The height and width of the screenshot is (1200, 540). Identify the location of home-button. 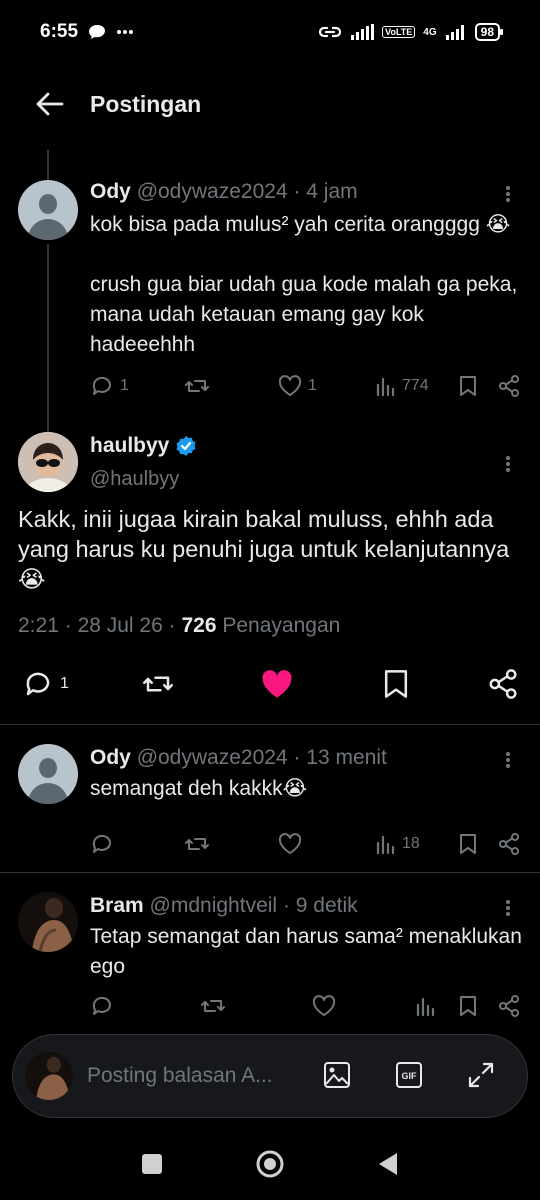
(270, 1164).